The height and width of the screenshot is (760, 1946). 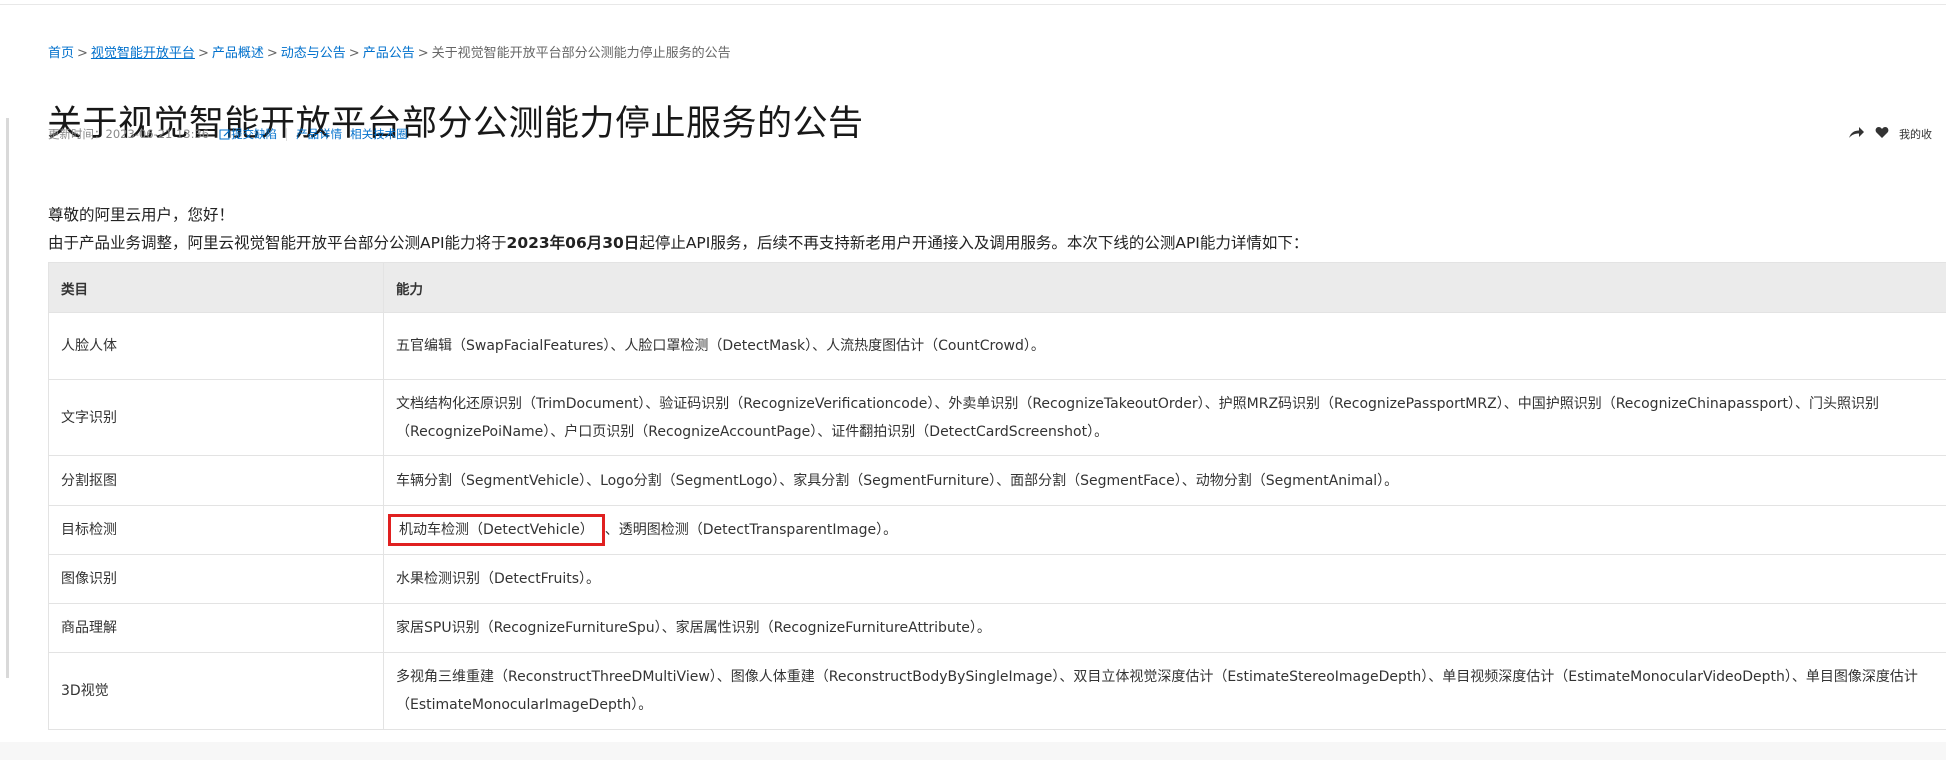 I want to click on breadcrumb-overview: 产品概述, so click(x=238, y=53).